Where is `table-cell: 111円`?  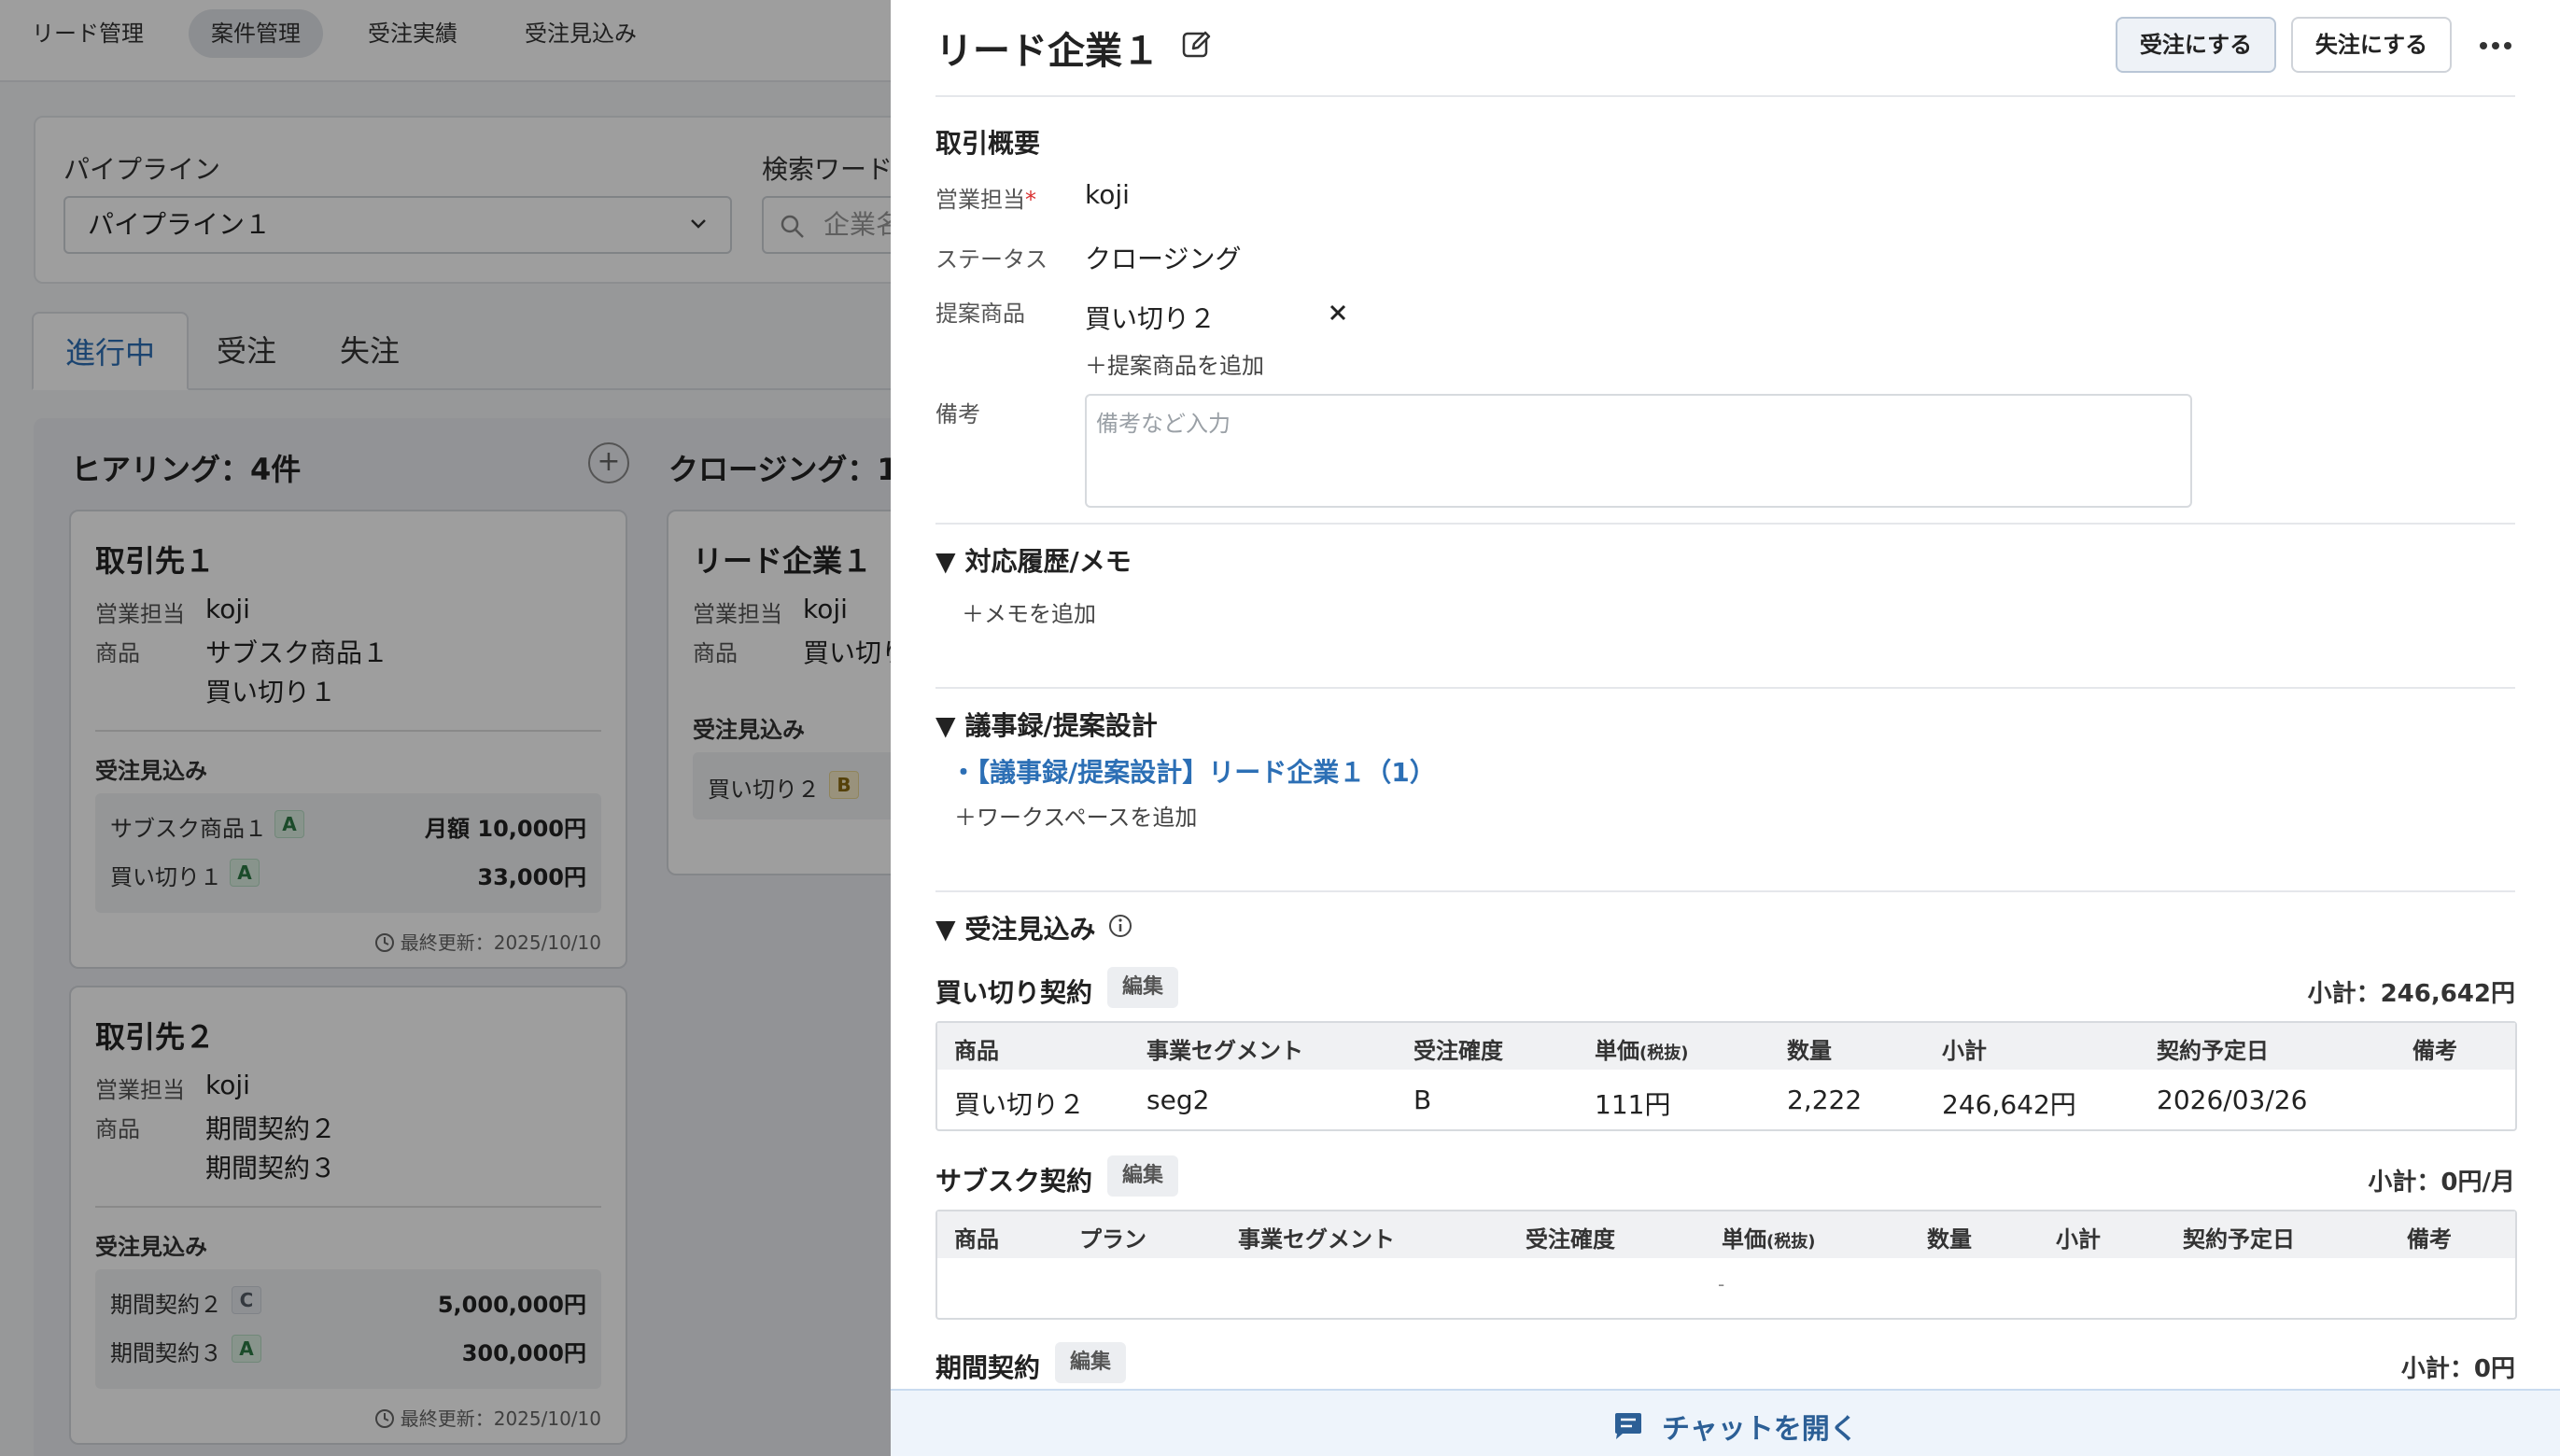 table-cell: 111円 is located at coordinates (1633, 1104).